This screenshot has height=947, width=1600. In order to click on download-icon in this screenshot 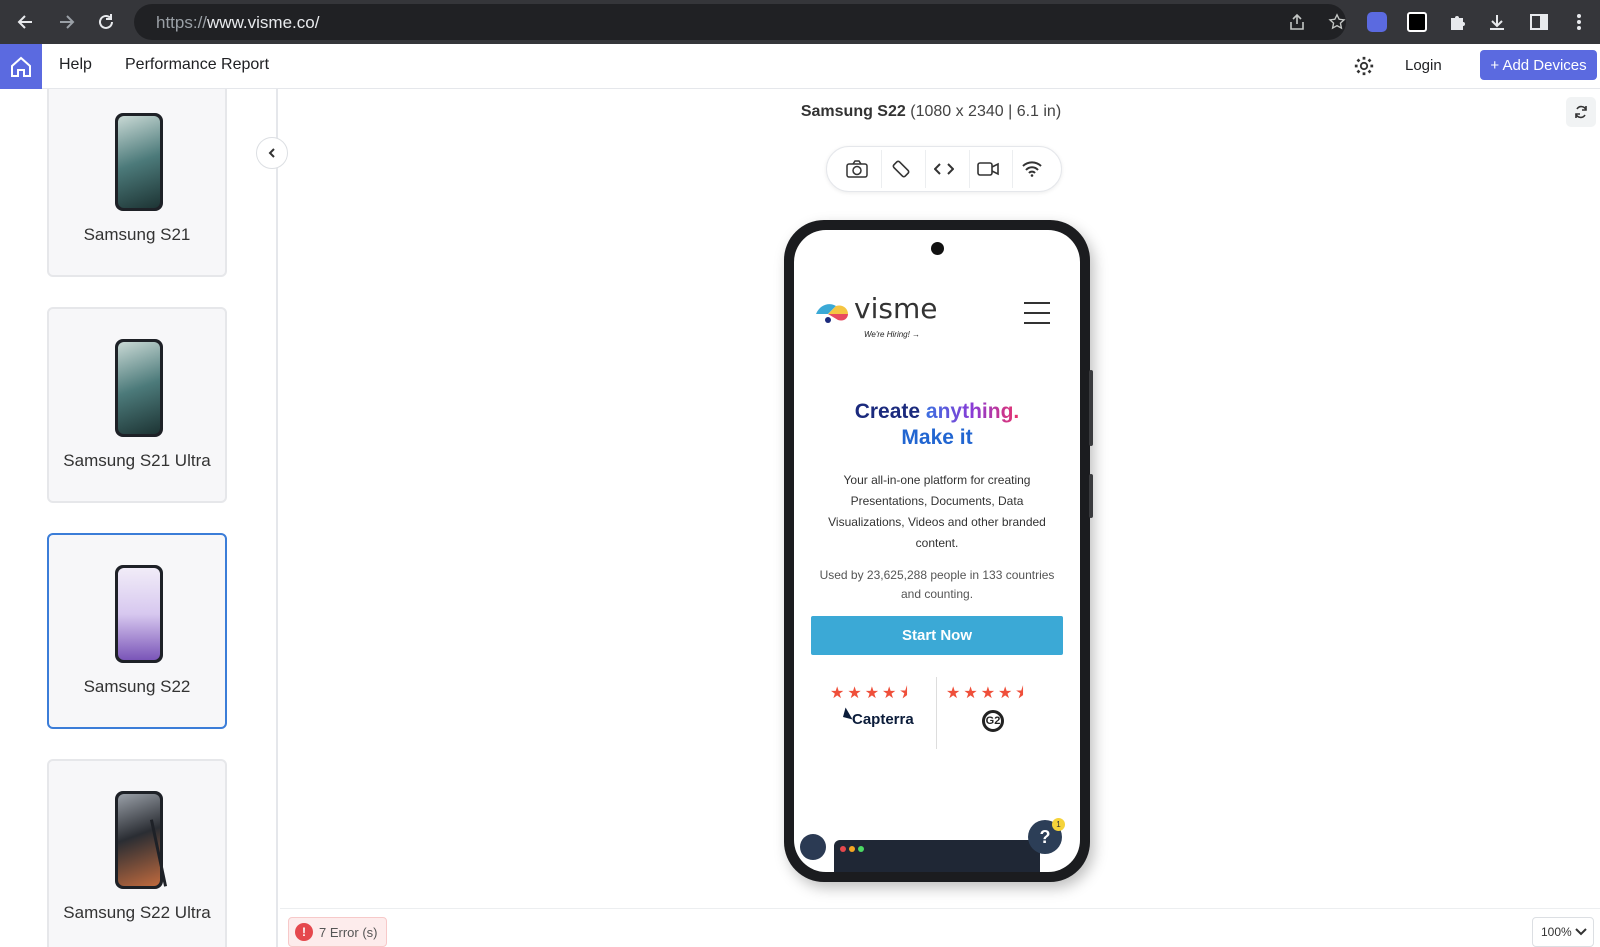, I will do `click(1497, 22)`.